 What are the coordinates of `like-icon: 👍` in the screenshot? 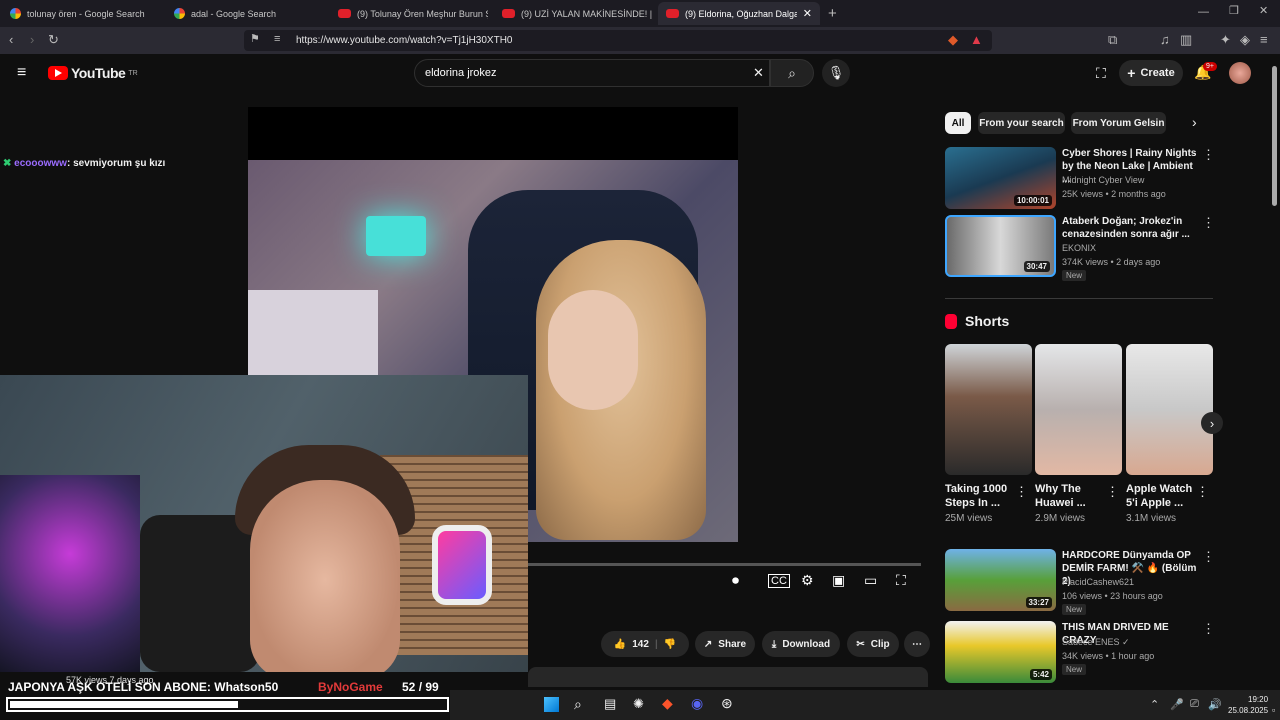 It's located at (620, 644).